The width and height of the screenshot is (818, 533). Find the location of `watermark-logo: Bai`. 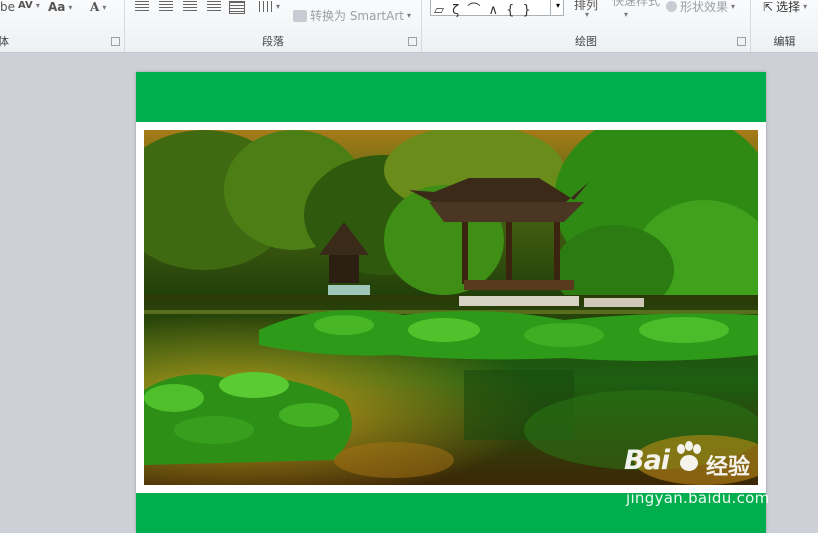

watermark-logo: Bai is located at coordinates (647, 460).